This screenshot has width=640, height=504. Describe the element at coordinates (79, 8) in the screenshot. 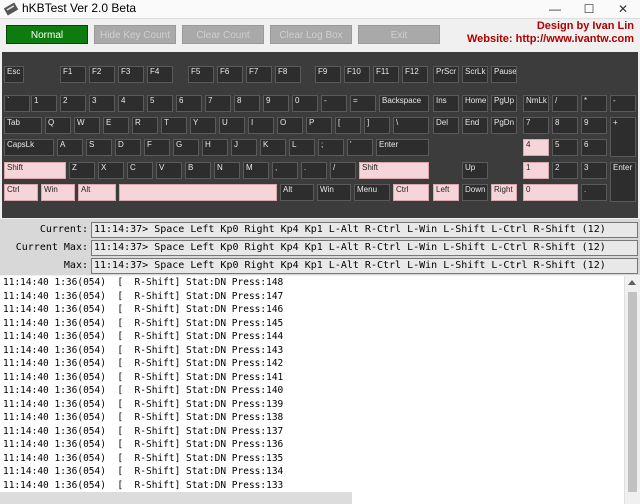

I see `window-title: hKBTest Ver 2.0 Beta` at that location.